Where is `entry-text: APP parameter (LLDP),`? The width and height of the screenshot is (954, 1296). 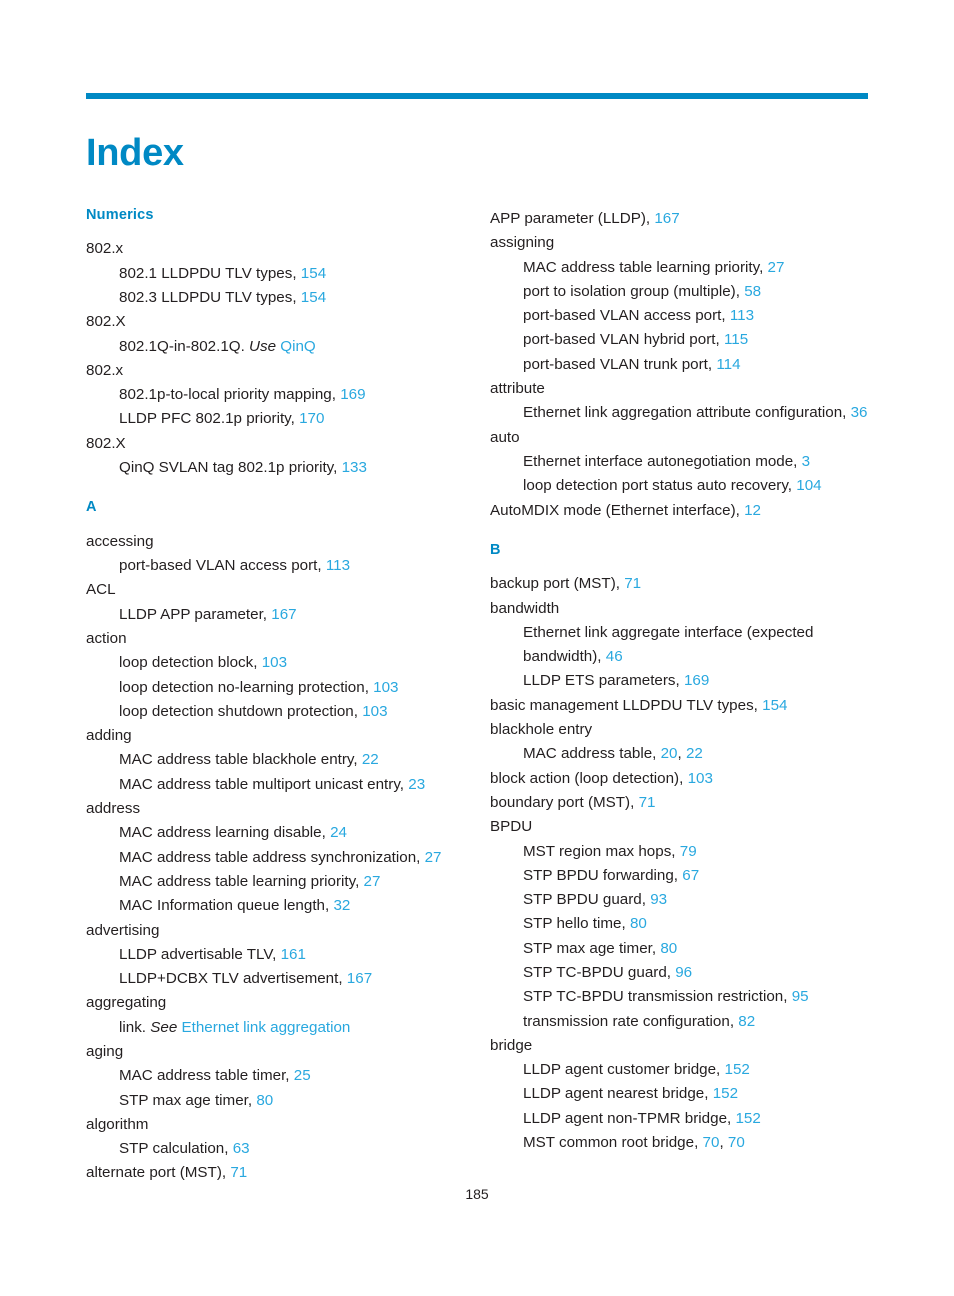
entry-text: APP parameter (LLDP), is located at coordinates (570, 218).